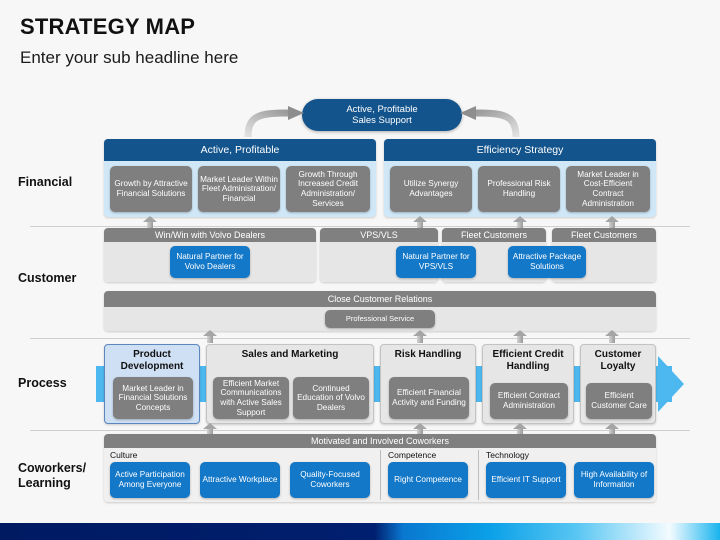 The width and height of the screenshot is (720, 540). What do you see at coordinates (151, 189) in the screenshot?
I see `financial-item: Growth by Attractive Financial Solutions` at bounding box center [151, 189].